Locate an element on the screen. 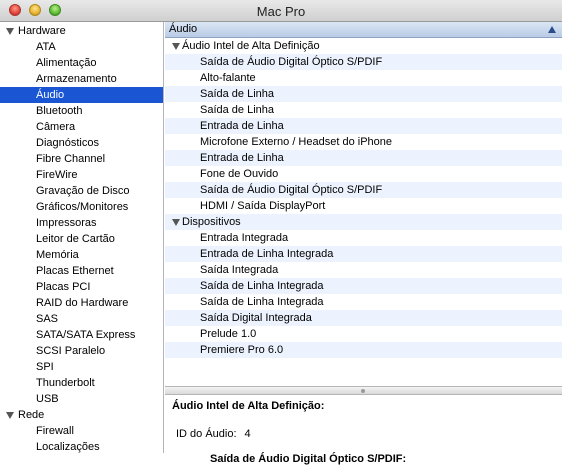 The image size is (562, 465). sidebar-item-ata: ATA is located at coordinates (81, 47).